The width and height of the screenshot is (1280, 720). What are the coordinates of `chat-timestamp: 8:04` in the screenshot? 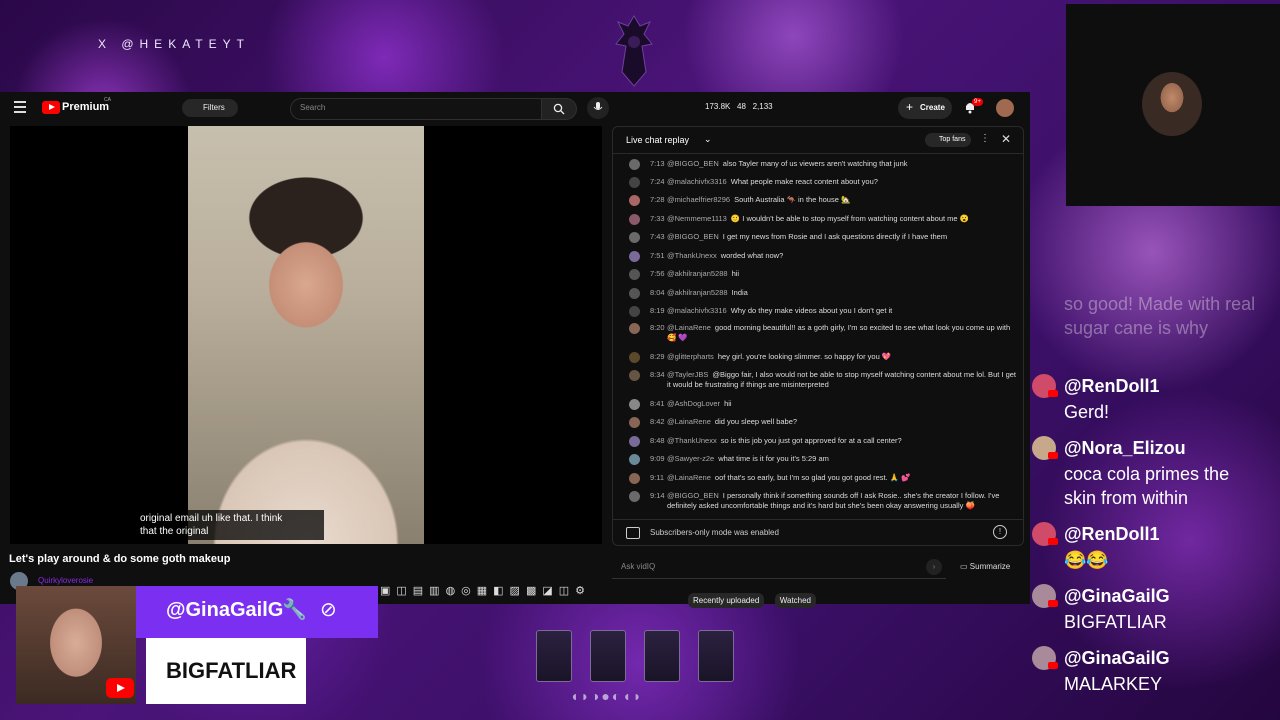 It's located at (657, 292).